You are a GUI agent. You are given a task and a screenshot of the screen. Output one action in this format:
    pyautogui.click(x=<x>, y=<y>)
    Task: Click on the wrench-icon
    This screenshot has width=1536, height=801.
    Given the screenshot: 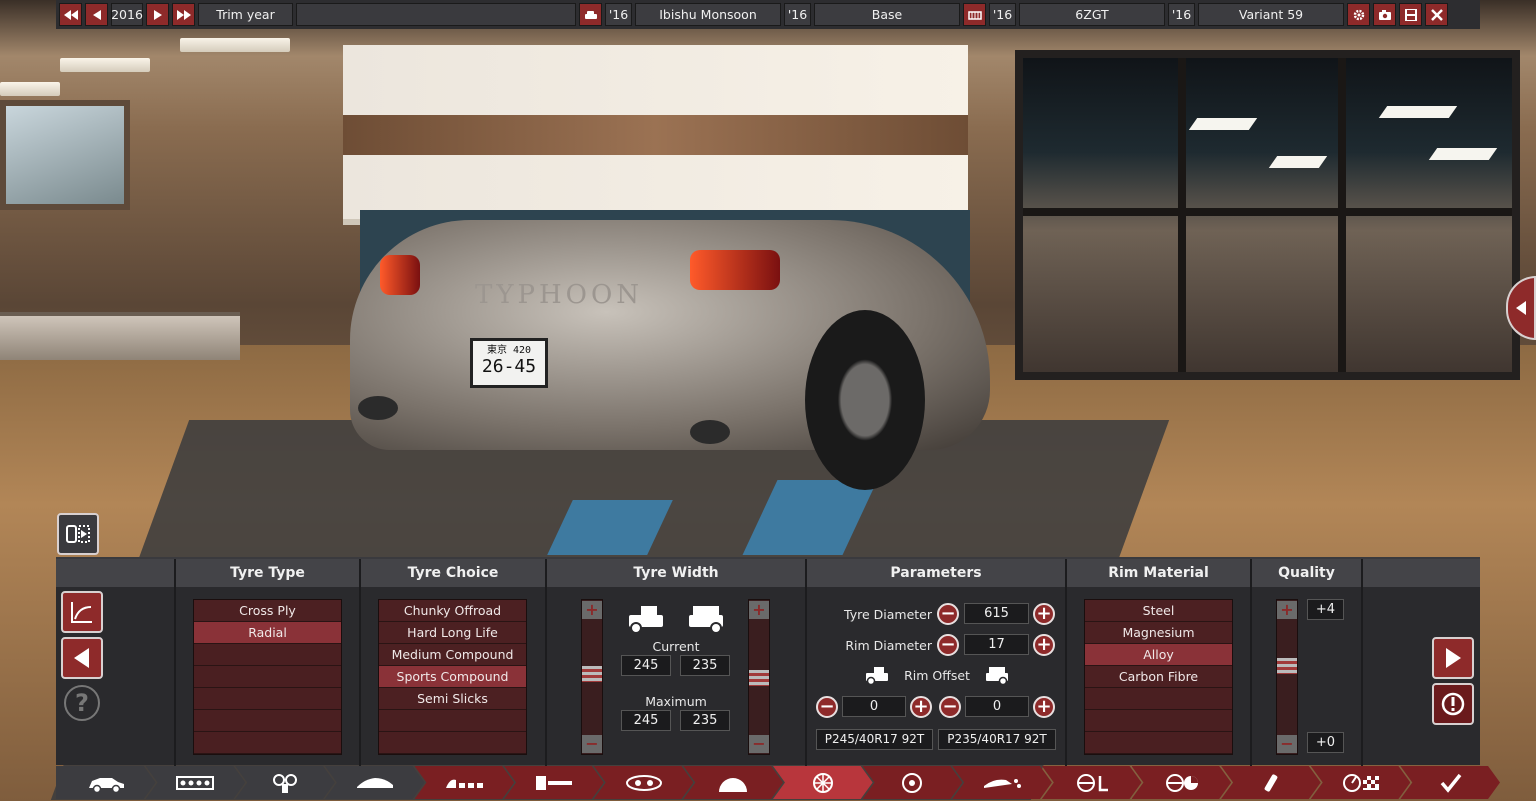 What is the action you would take?
    pyautogui.click(x=1271, y=782)
    